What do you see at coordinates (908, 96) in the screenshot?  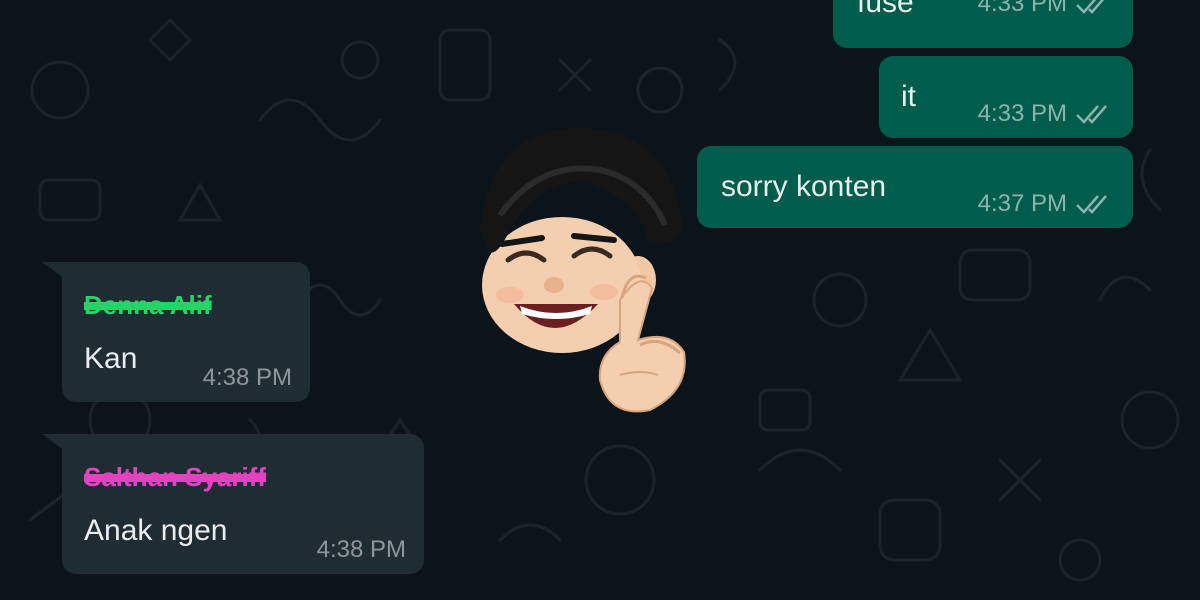 I see `message-text: it` at bounding box center [908, 96].